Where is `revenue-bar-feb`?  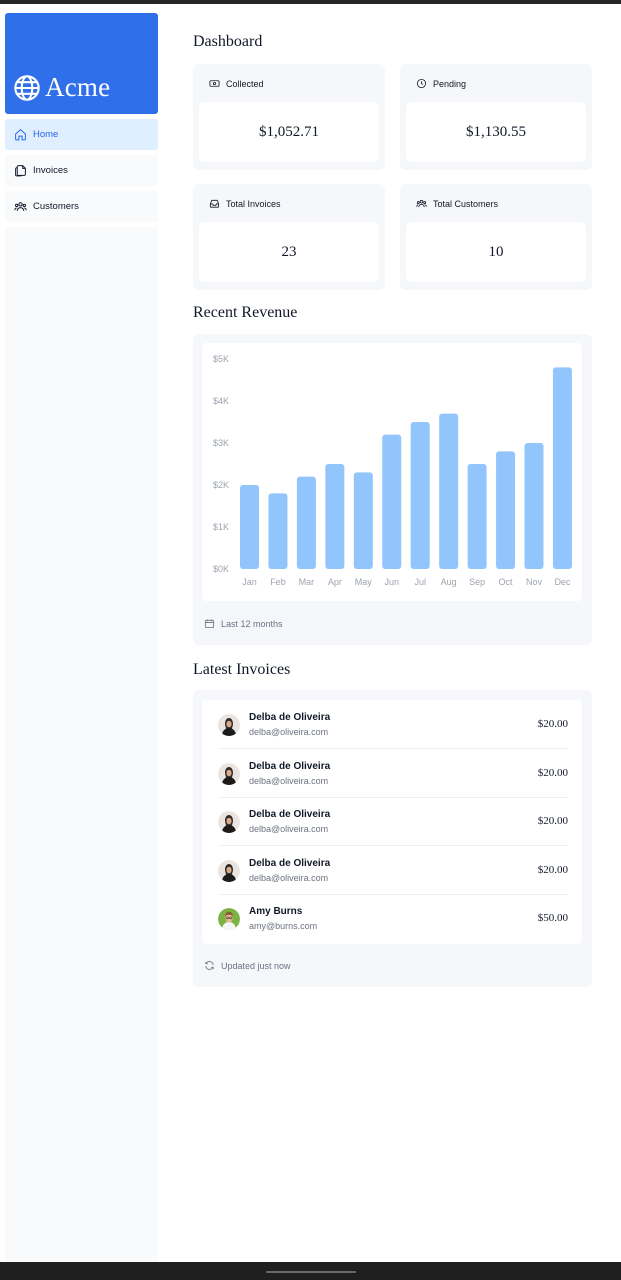
revenue-bar-feb is located at coordinates (278, 531).